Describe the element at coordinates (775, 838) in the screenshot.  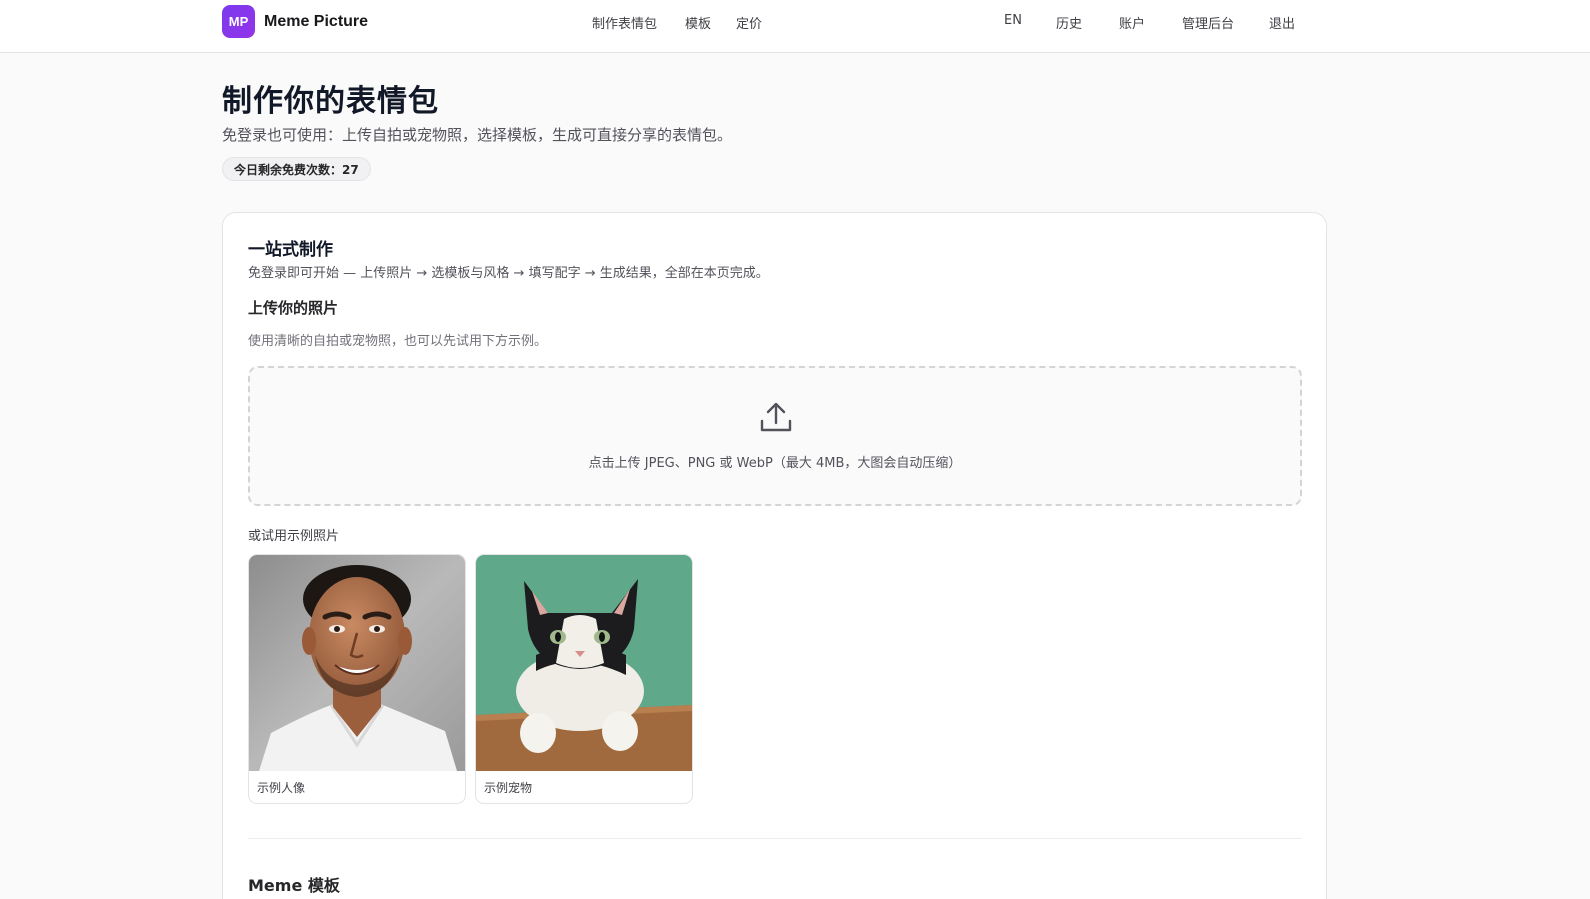
I see `section-divider` at that location.